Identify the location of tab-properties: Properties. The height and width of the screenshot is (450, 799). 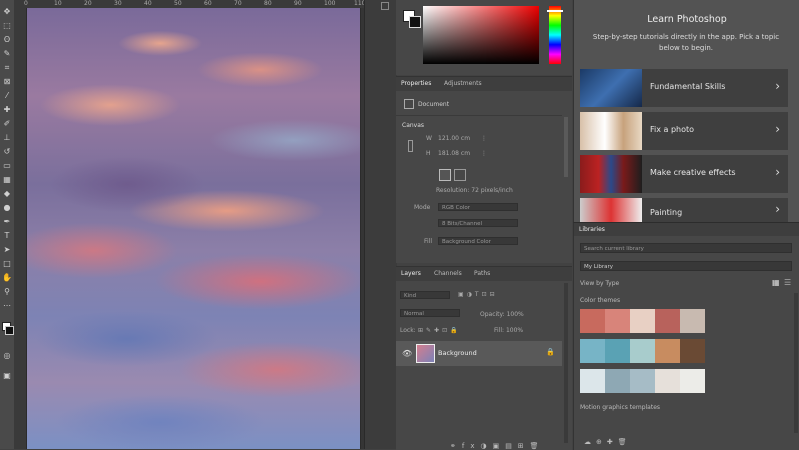
(416, 83).